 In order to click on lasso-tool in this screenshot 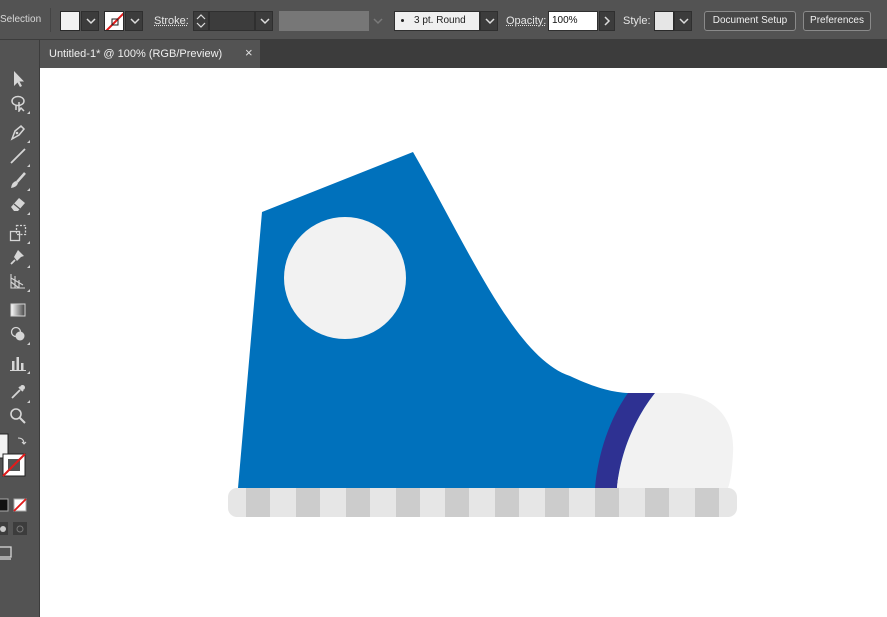, I will do `click(18, 103)`.